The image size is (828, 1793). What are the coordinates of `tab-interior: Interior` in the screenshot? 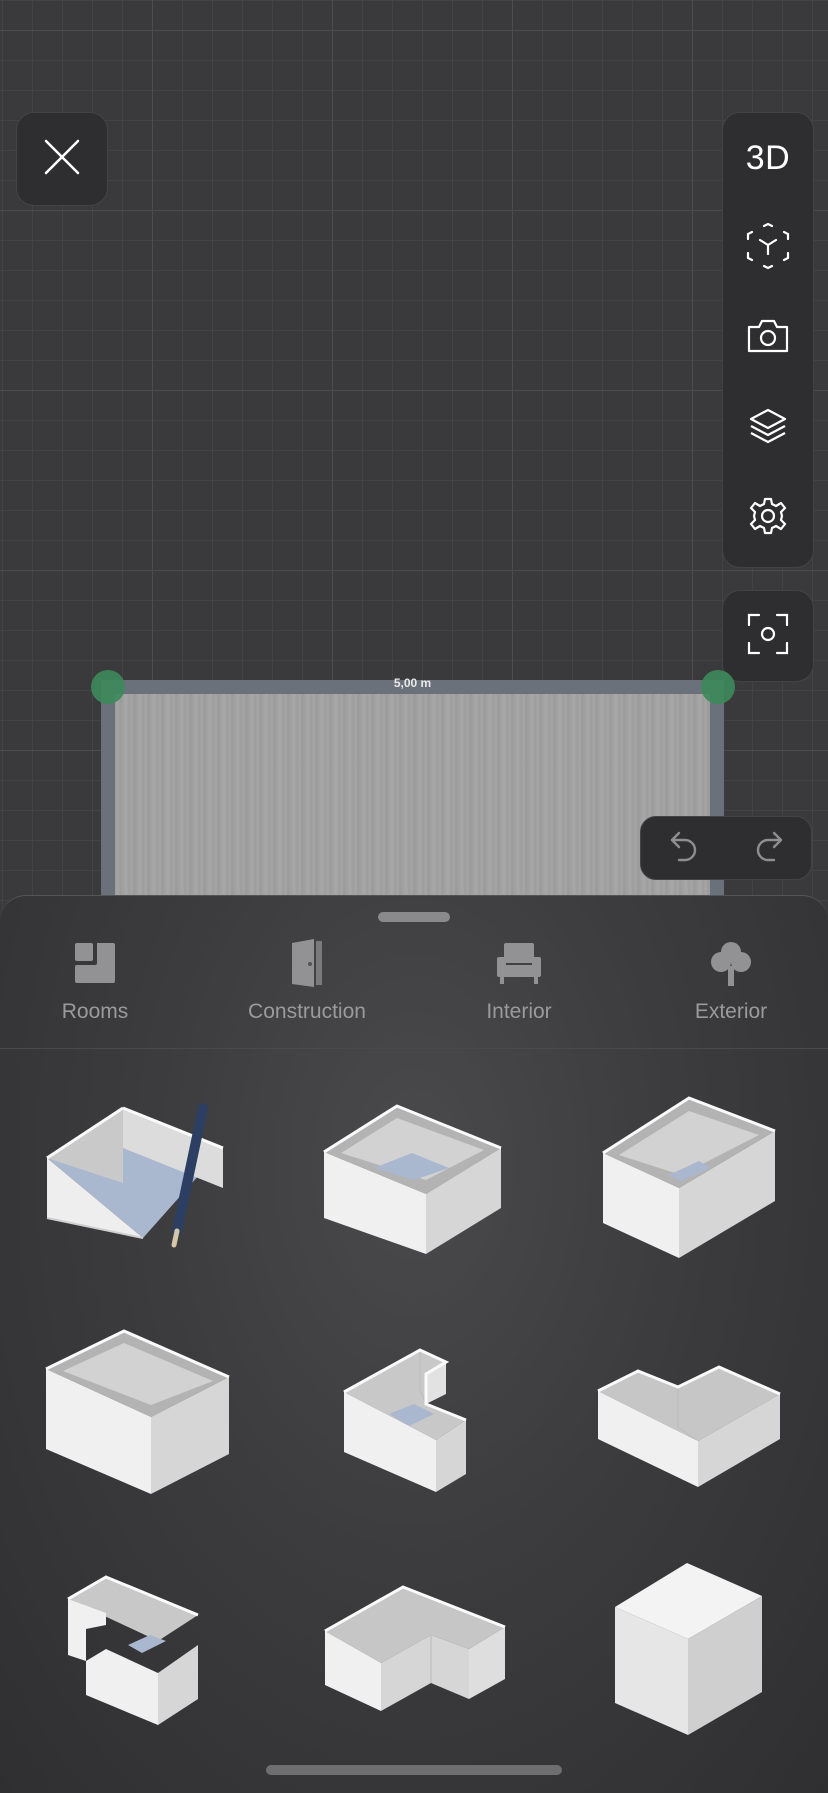 It's located at (519, 980).